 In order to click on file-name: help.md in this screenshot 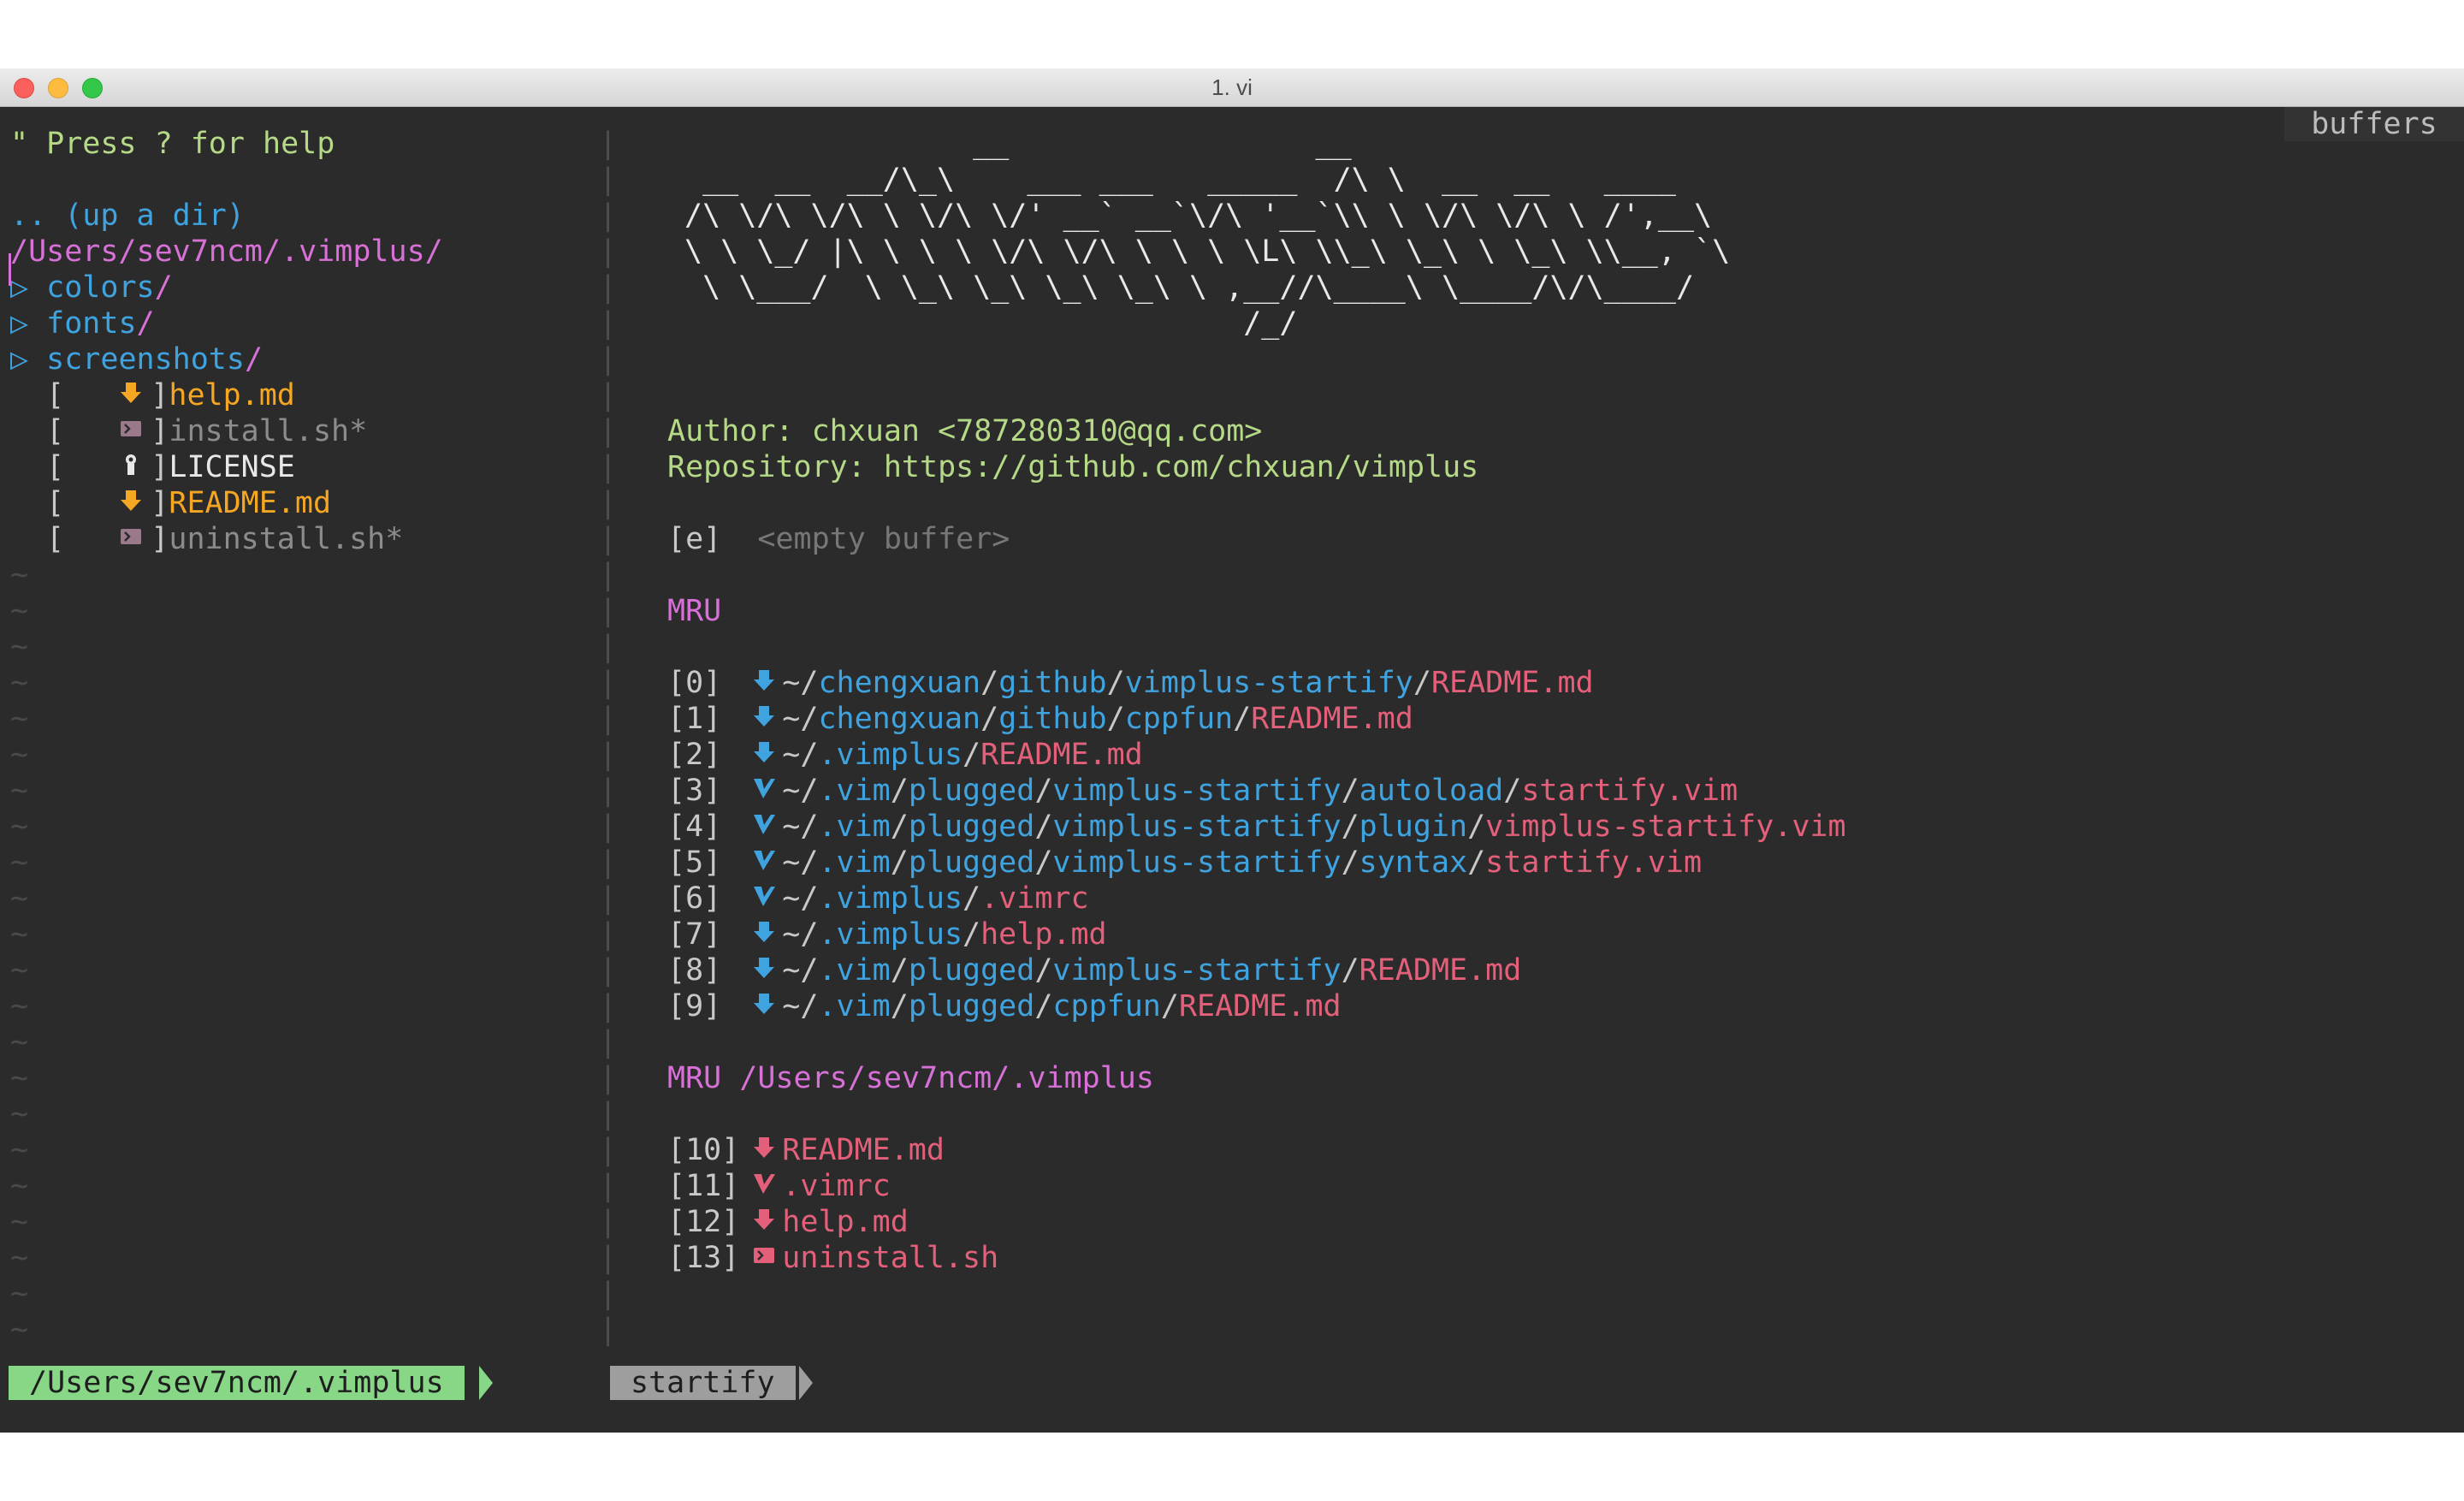, I will do `click(232, 395)`.